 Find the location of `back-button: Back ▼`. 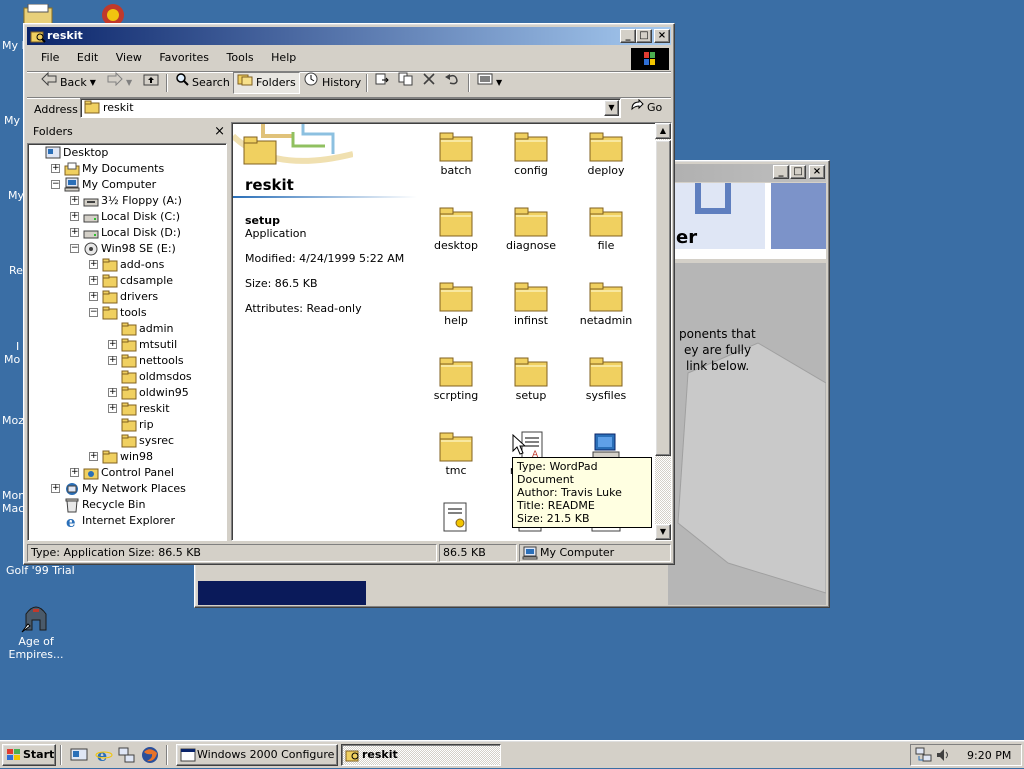

back-button: Back ▼ is located at coordinates (68, 82).